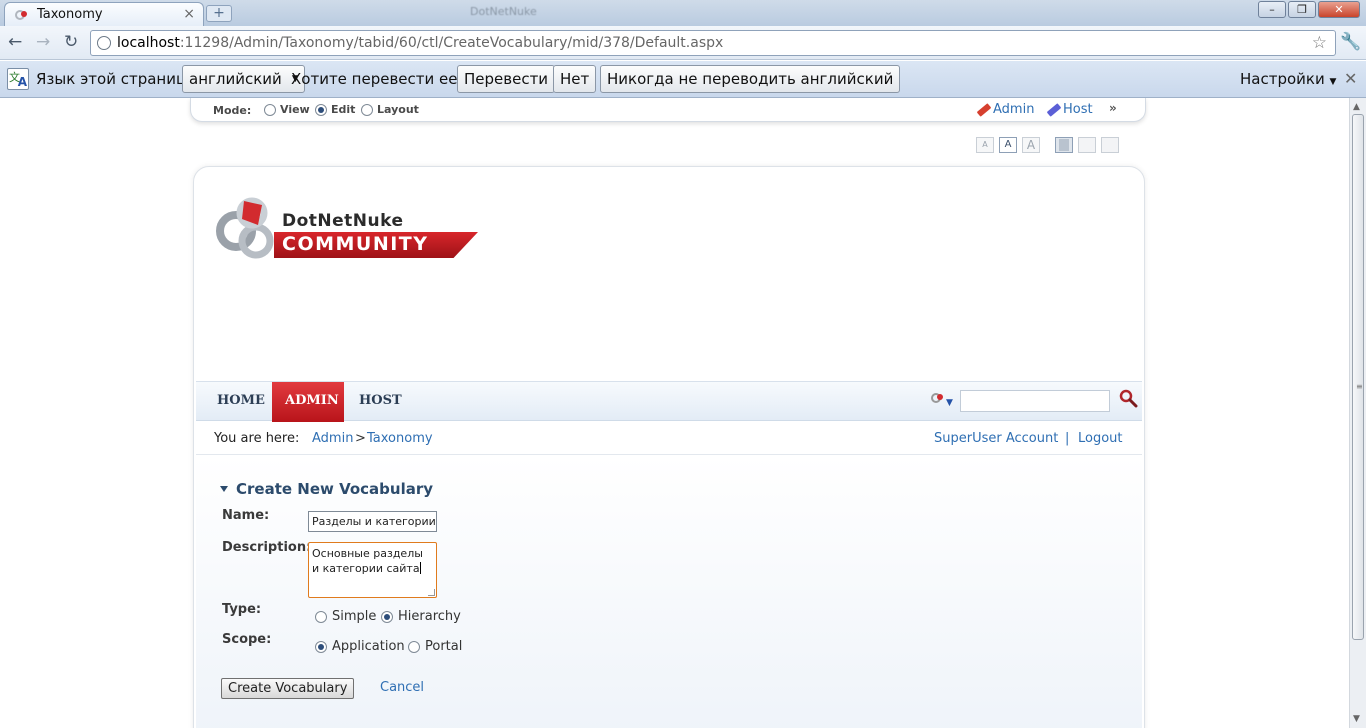 The width and height of the screenshot is (1366, 728). What do you see at coordinates (343, 109) in the screenshot?
I see `mode-edit-label: Edit` at bounding box center [343, 109].